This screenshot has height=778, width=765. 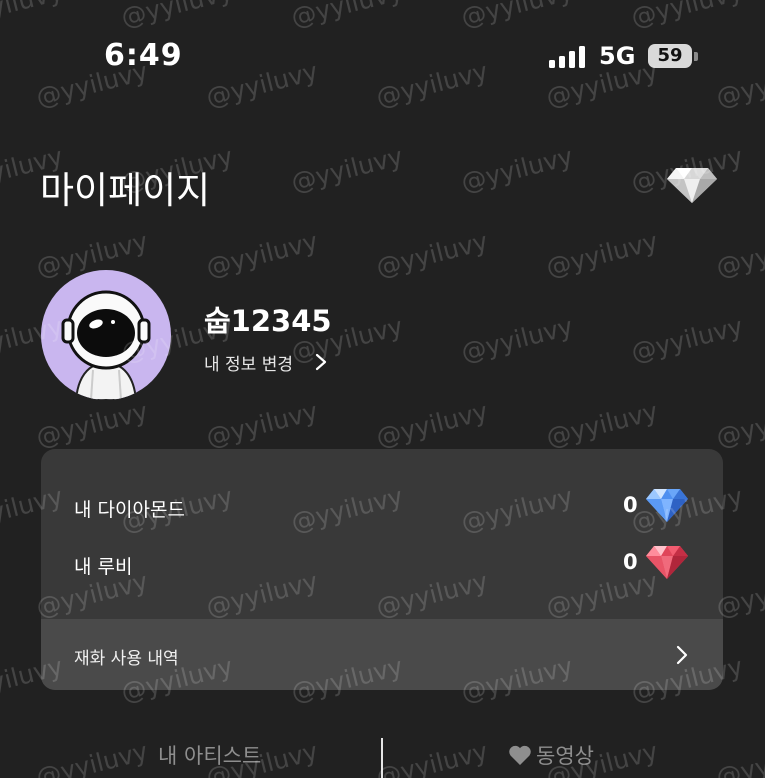 I want to click on edit-profile-link: 내 정보 변경, so click(x=265, y=362).